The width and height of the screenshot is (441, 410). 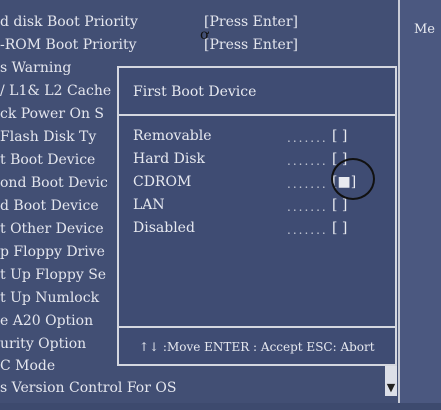 What do you see at coordinates (48, 137) in the screenshot?
I see `menu-item-flash-disk-type: Flash Disk Ty` at bounding box center [48, 137].